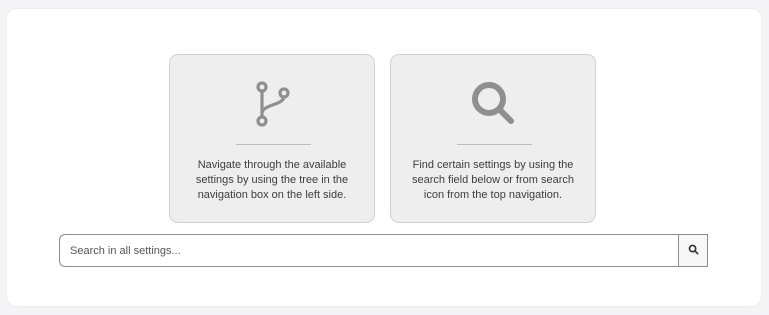 The image size is (769, 315). I want to click on search-button, so click(693, 250).